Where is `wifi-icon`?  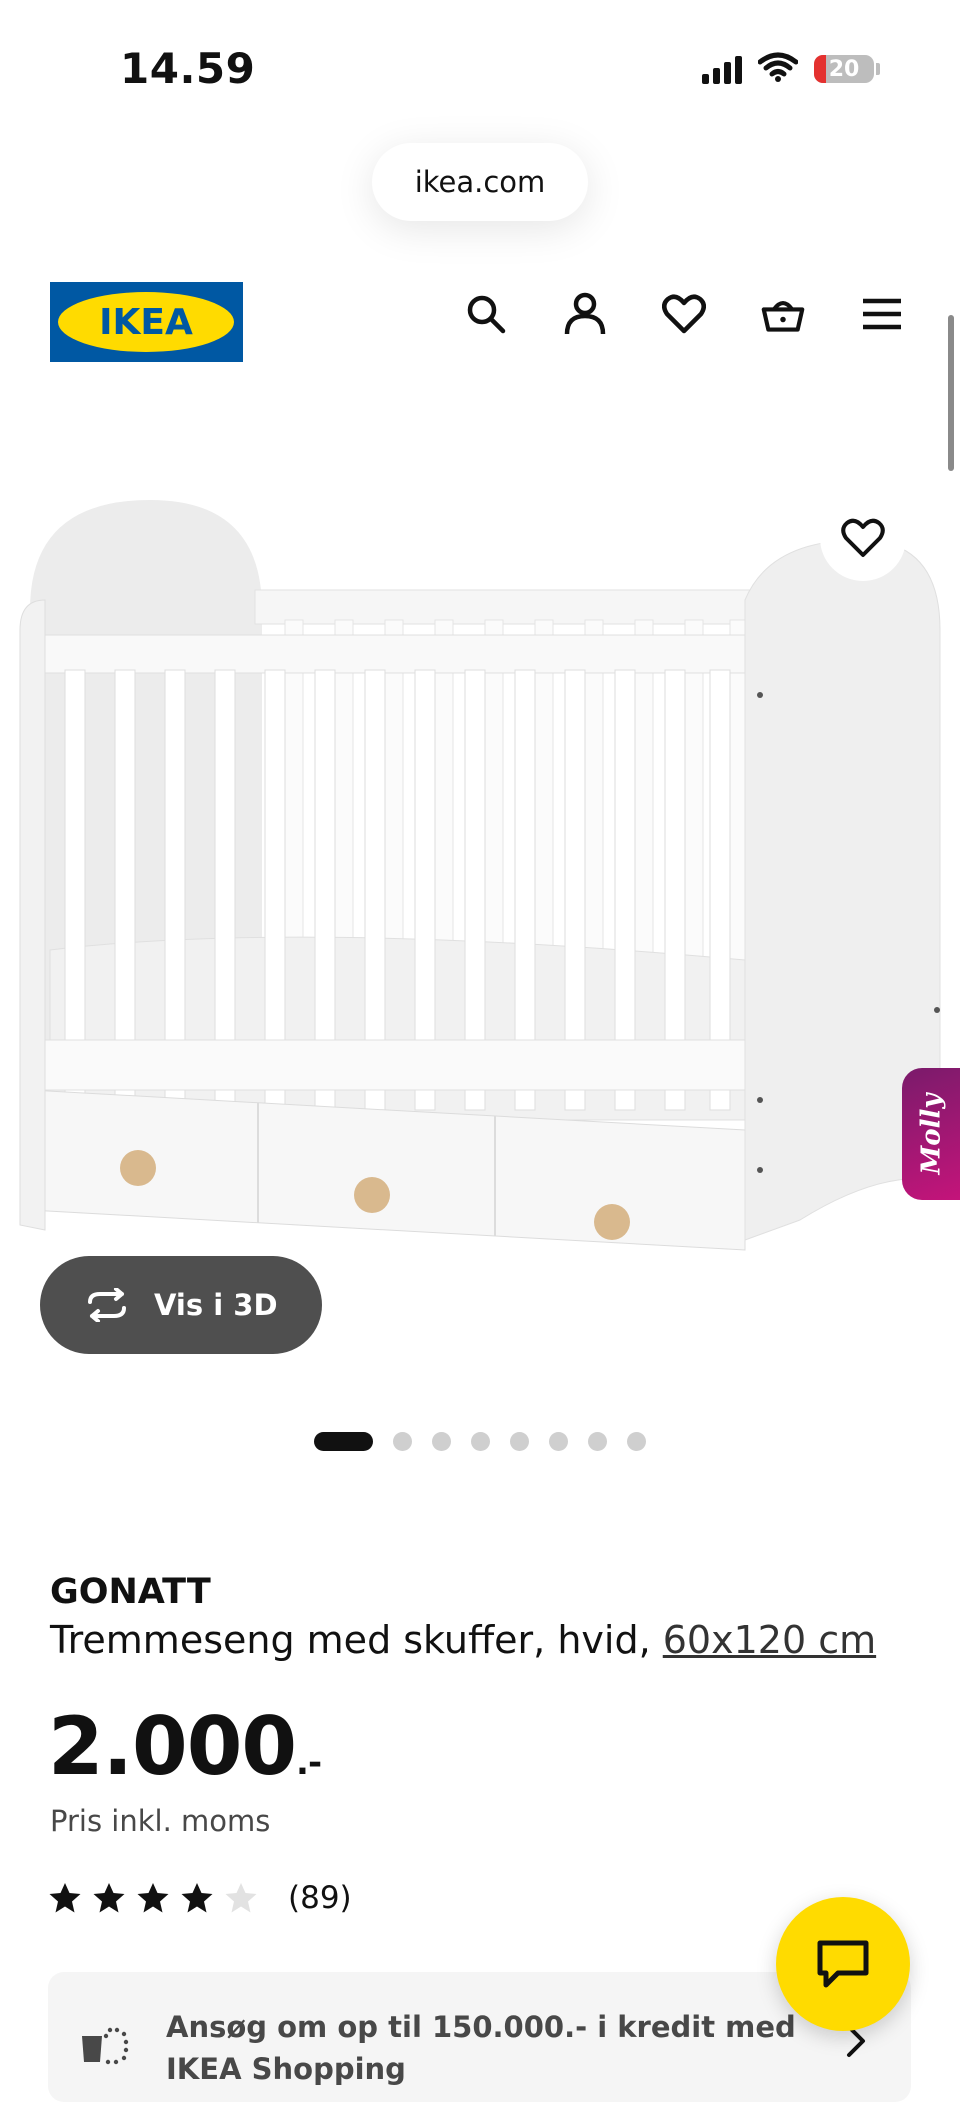 wifi-icon is located at coordinates (778, 69).